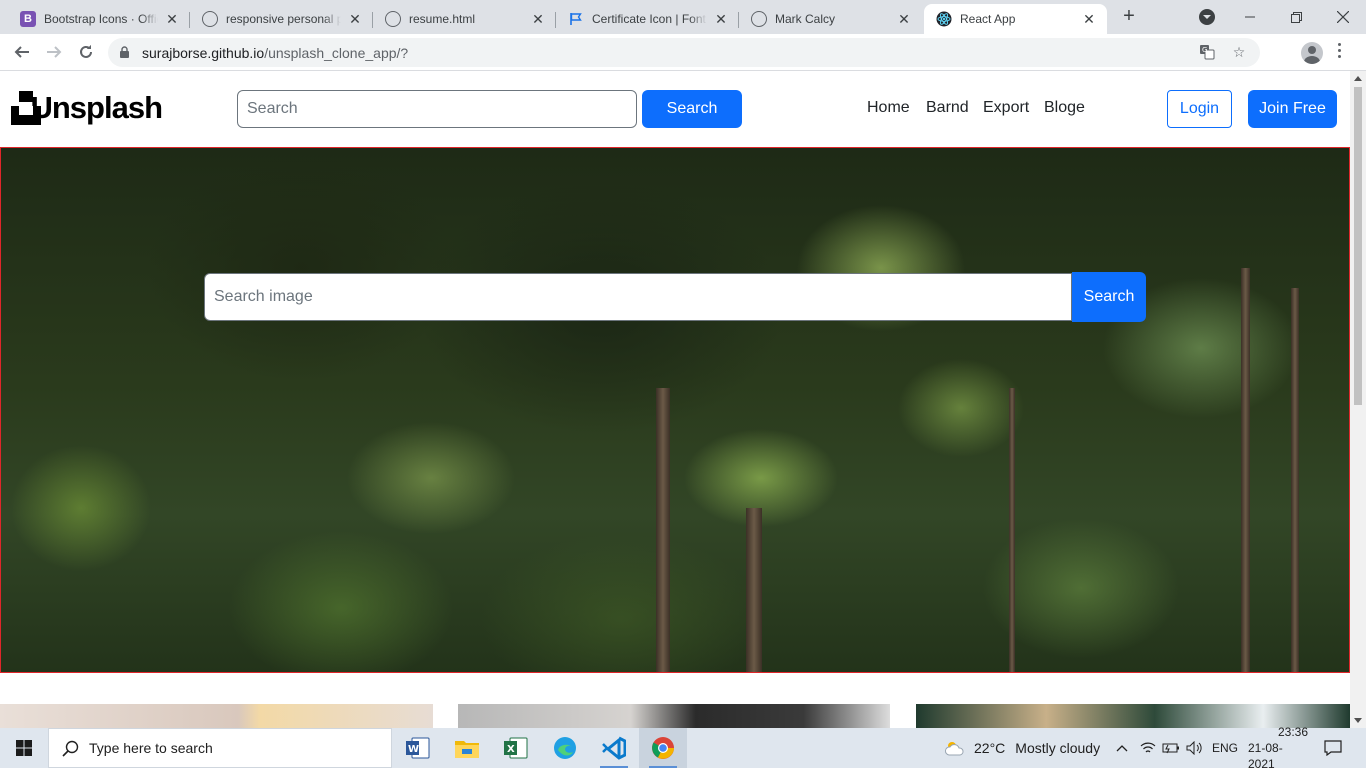  What do you see at coordinates (516, 748) in the screenshot?
I see `excel-app-icon: X` at bounding box center [516, 748].